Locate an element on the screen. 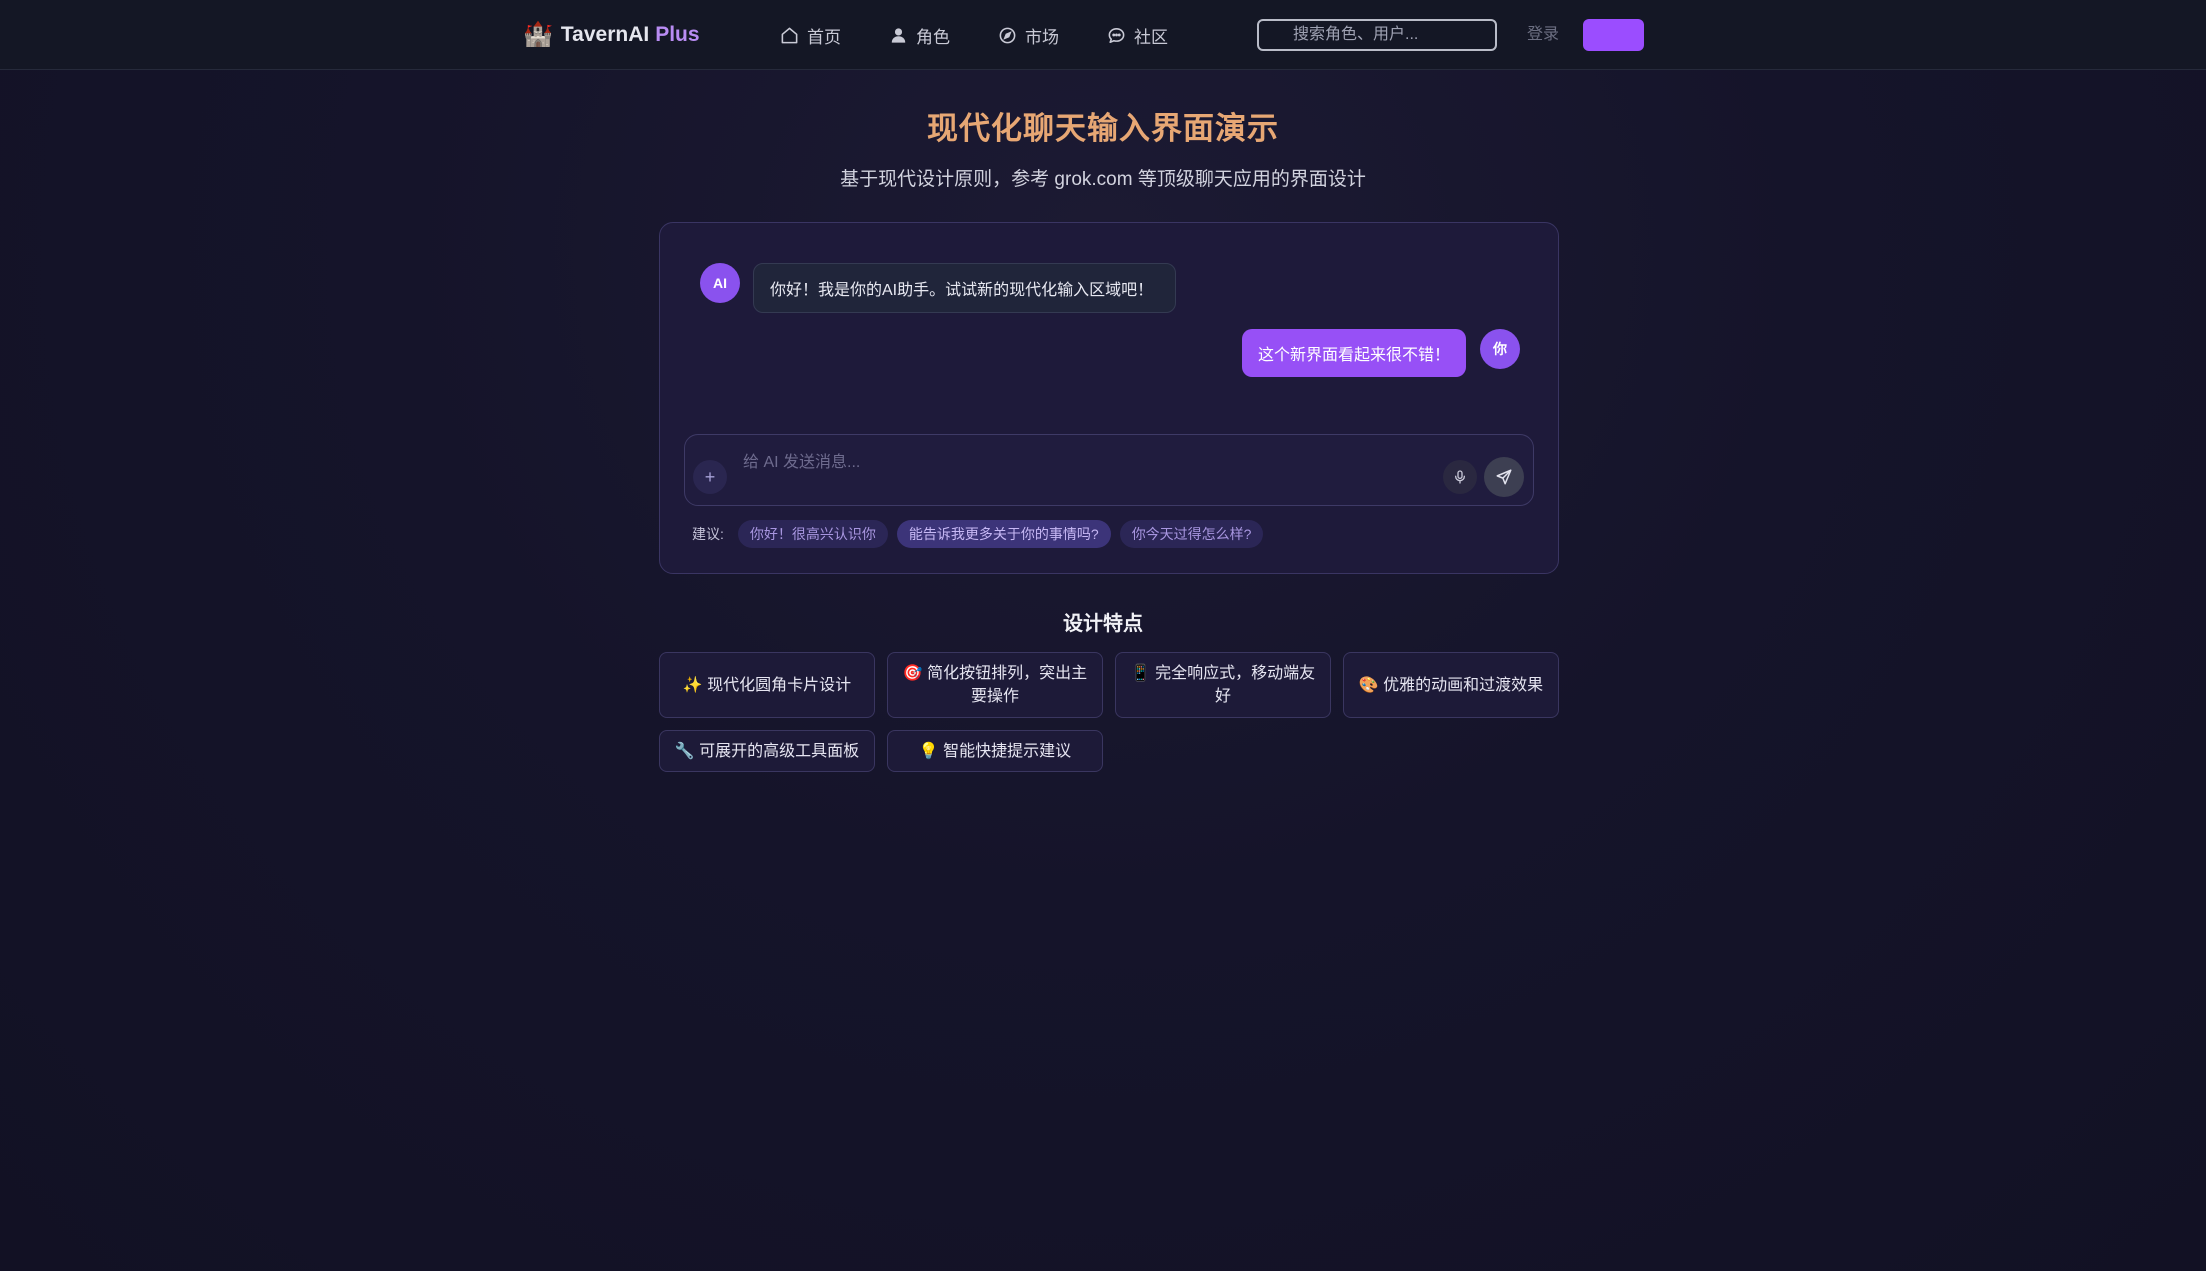 The height and width of the screenshot is (1271, 2206). castle-icon: 🏰 is located at coordinates (538, 34).